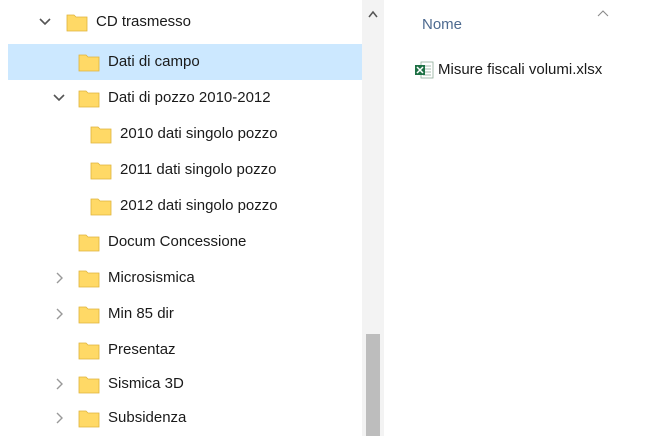 The image size is (650, 436). I want to click on tree-item-label: Microsismica, so click(151, 277).